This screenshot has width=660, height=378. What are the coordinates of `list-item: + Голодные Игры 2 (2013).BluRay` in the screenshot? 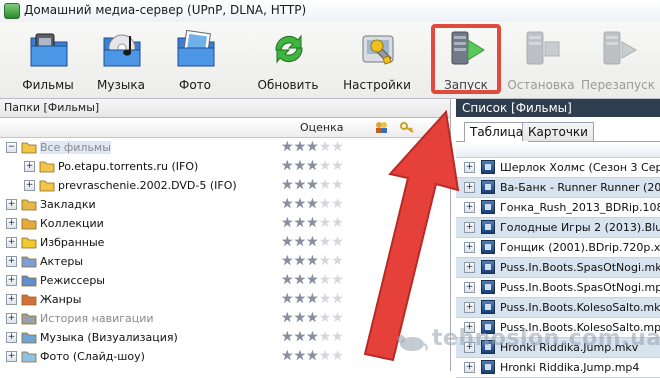 It's located at (558, 228).